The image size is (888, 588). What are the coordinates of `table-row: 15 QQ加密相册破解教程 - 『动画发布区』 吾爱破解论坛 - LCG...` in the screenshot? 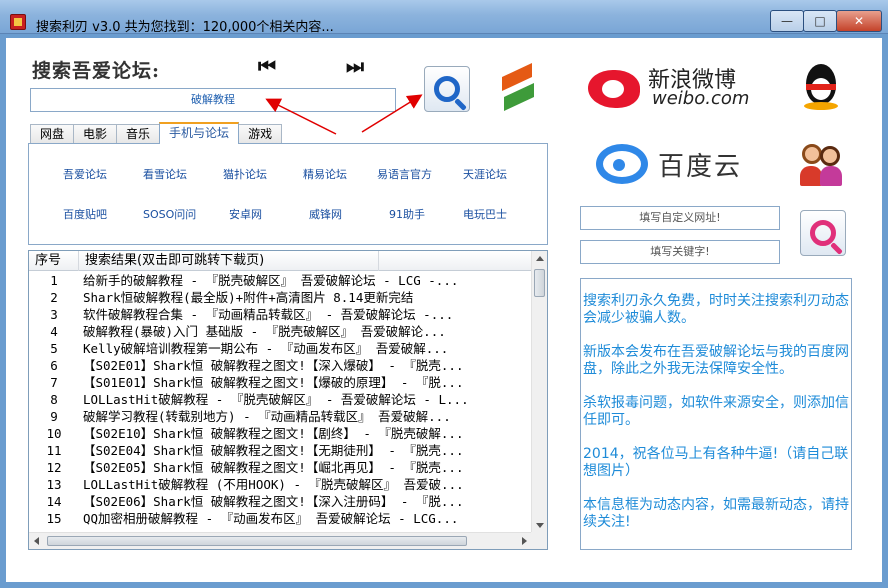 It's located at (280, 518).